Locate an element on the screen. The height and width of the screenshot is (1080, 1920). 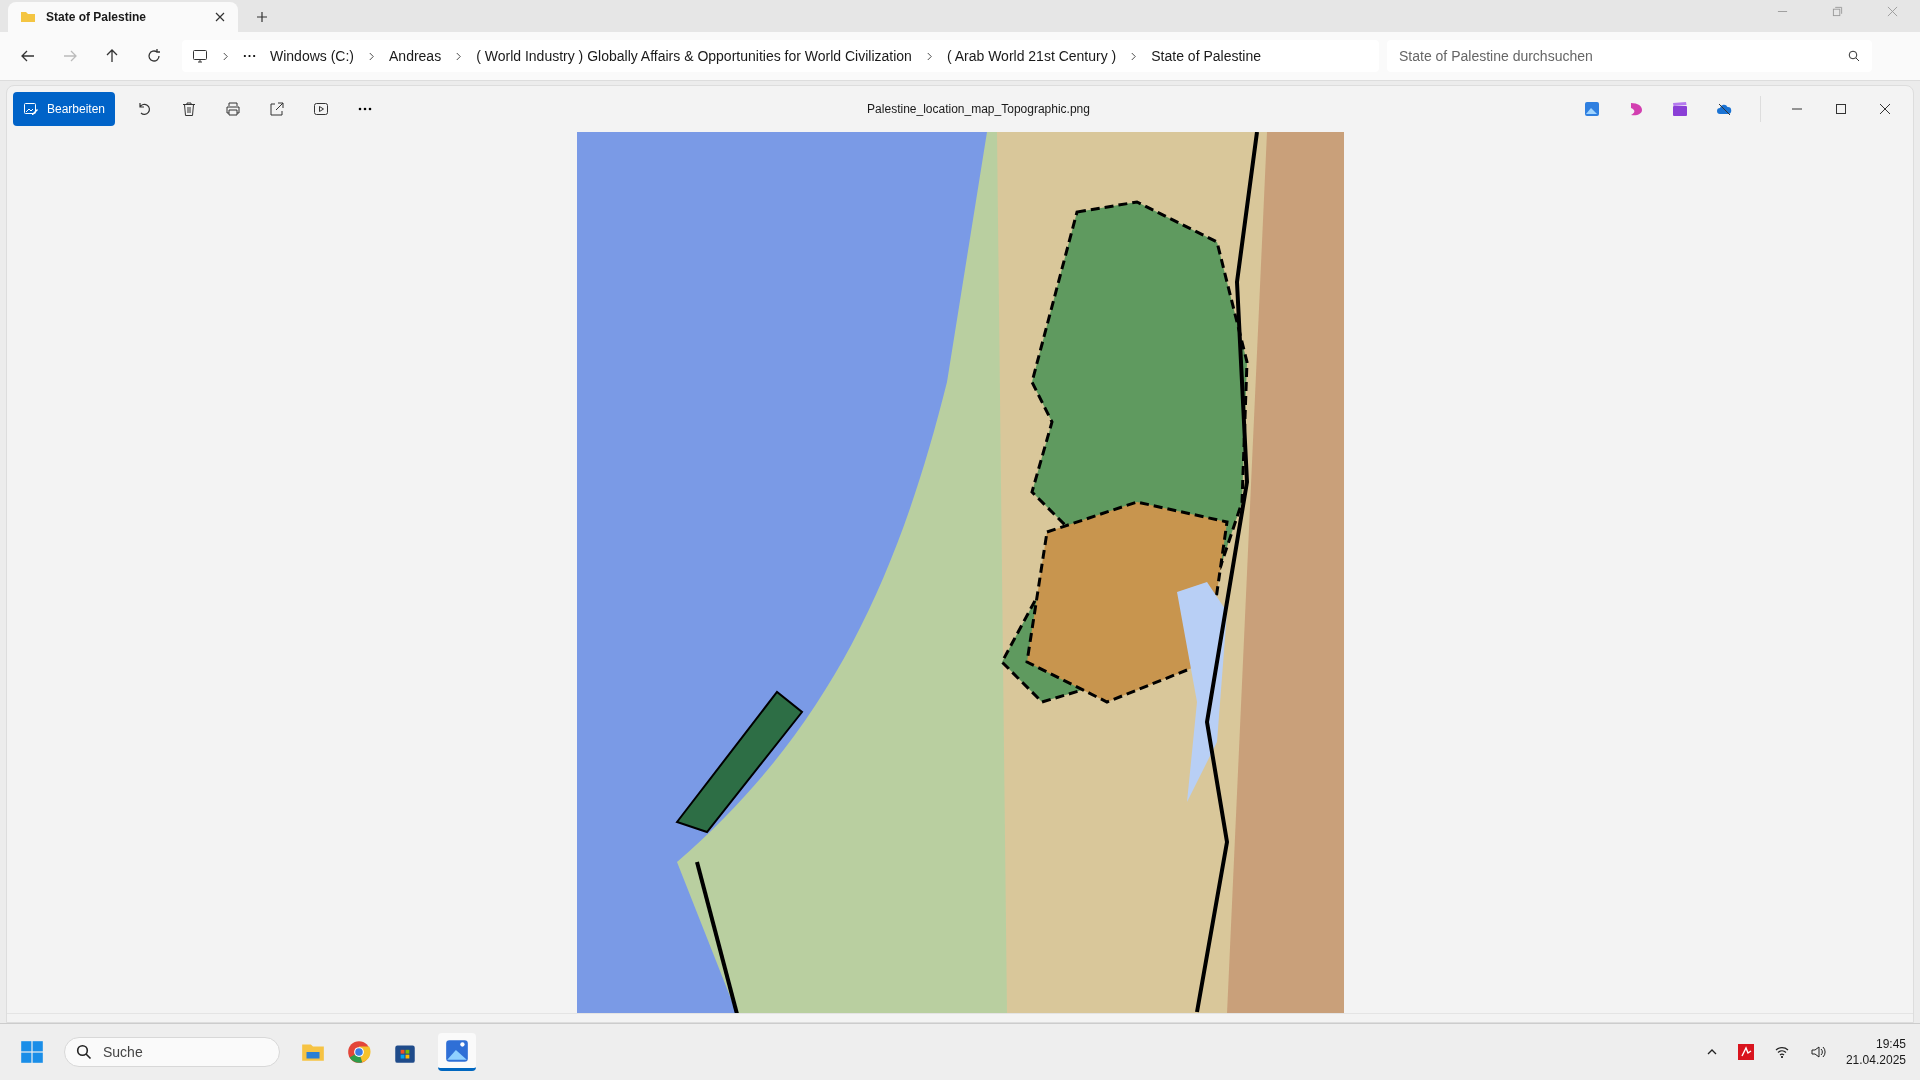
breadcrumb-item: ( Arab World 21st Century ) is located at coordinates (1031, 56).